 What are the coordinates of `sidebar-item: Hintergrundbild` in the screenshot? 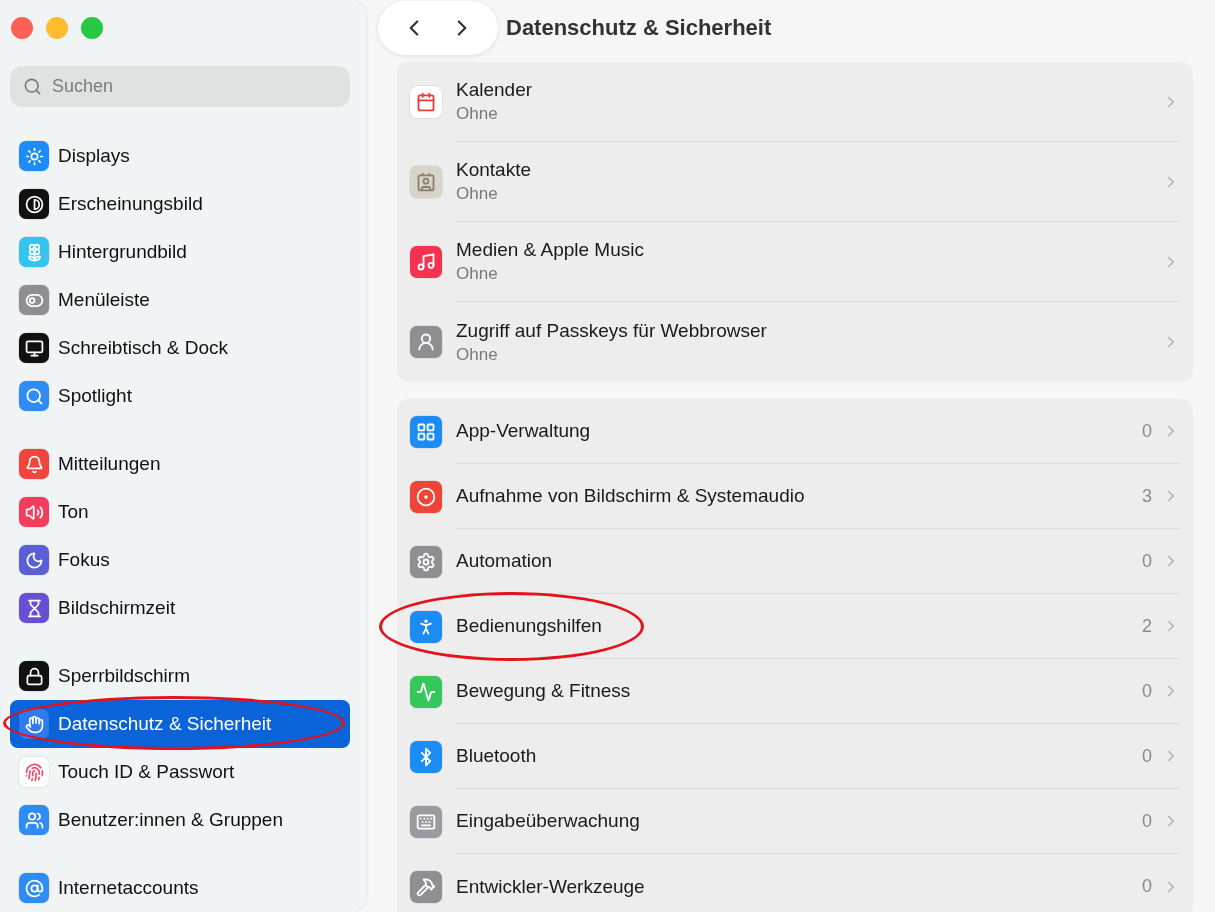 It's located at (180, 252).